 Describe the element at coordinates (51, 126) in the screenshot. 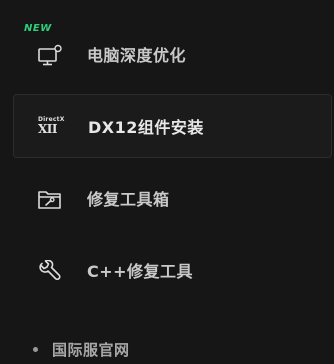

I see `directx-icon: DirectX XII` at that location.